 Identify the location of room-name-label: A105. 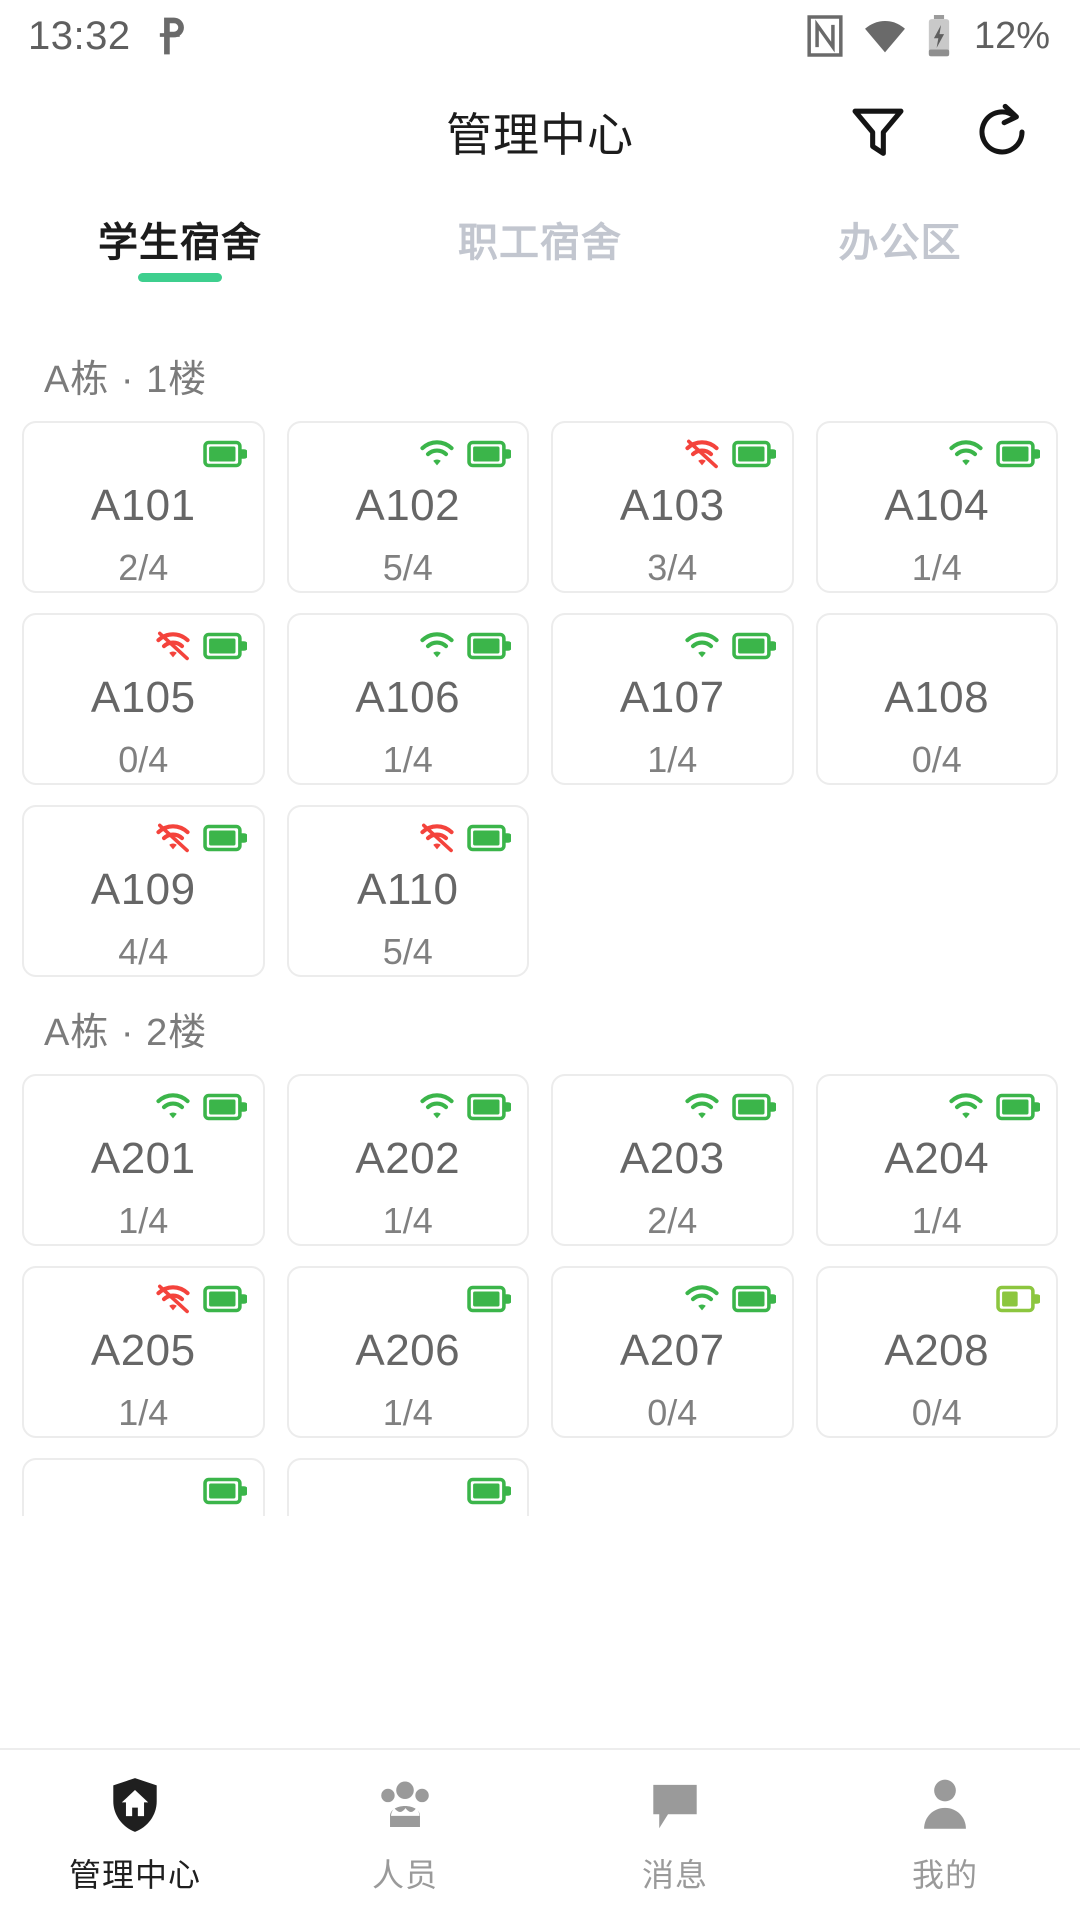
(143, 697).